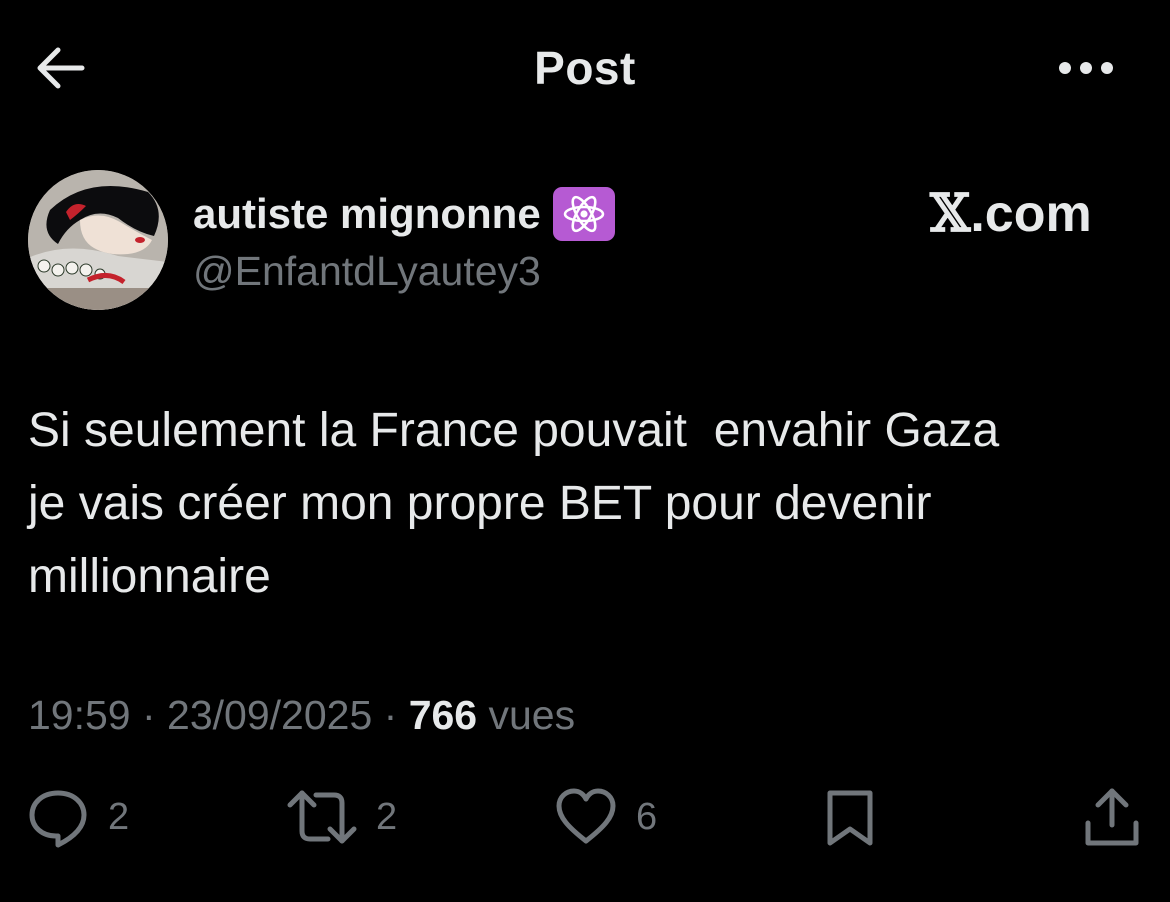 Image resolution: width=1170 pixels, height=902 pixels. What do you see at coordinates (647, 816) in the screenshot?
I see `like-count: 6` at bounding box center [647, 816].